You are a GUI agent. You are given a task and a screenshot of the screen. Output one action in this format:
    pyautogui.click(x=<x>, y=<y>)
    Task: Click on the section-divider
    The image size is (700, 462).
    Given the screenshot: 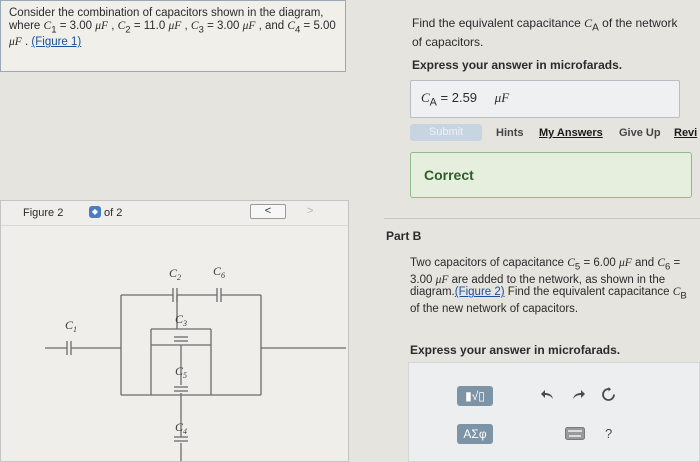 What is the action you would take?
    pyautogui.click(x=542, y=218)
    